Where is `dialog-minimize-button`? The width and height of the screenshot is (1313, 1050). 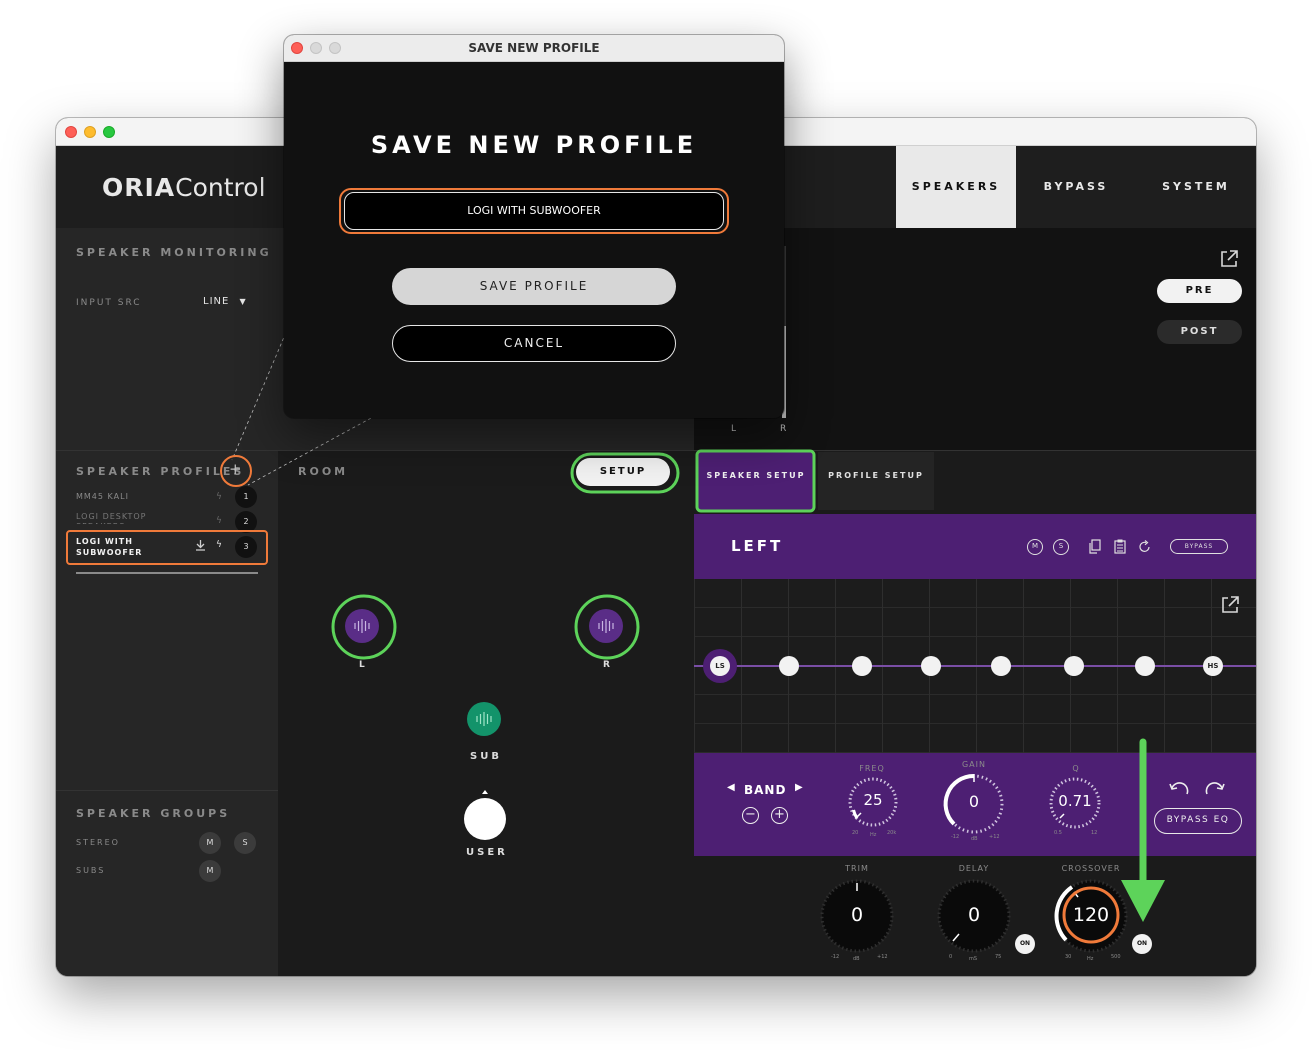 dialog-minimize-button is located at coordinates (316, 48).